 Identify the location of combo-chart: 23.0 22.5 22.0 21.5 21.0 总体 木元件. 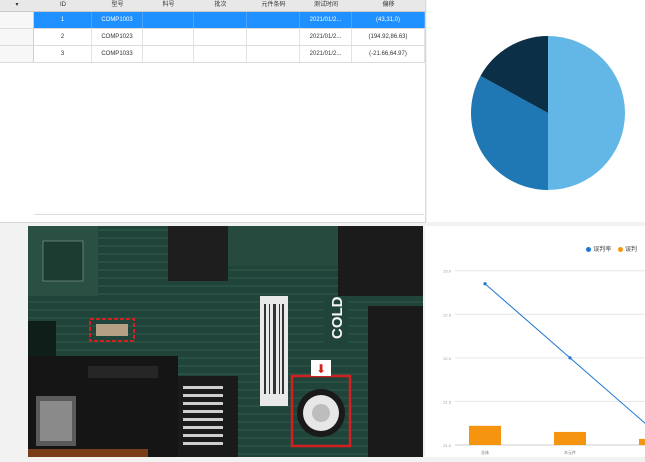
(544, 362).